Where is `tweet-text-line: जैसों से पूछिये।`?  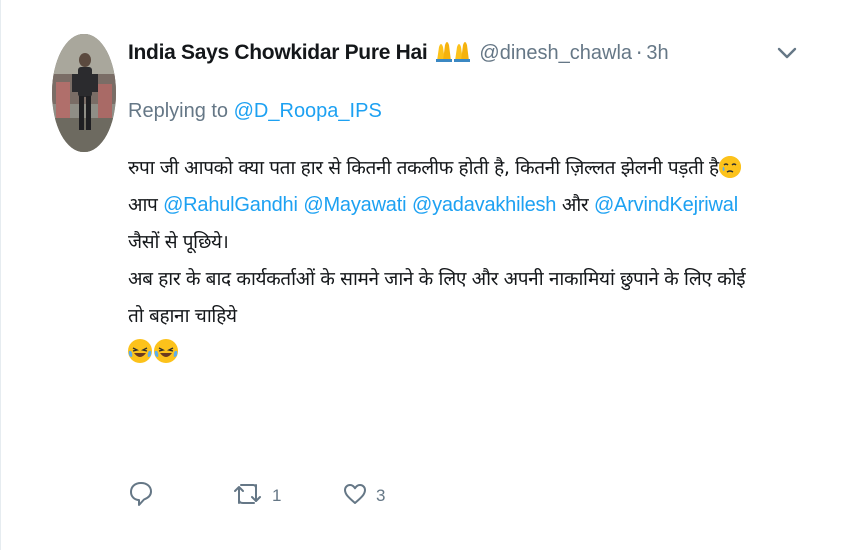
tweet-text-line: जैसों से पूछिये। is located at coordinates (468, 242).